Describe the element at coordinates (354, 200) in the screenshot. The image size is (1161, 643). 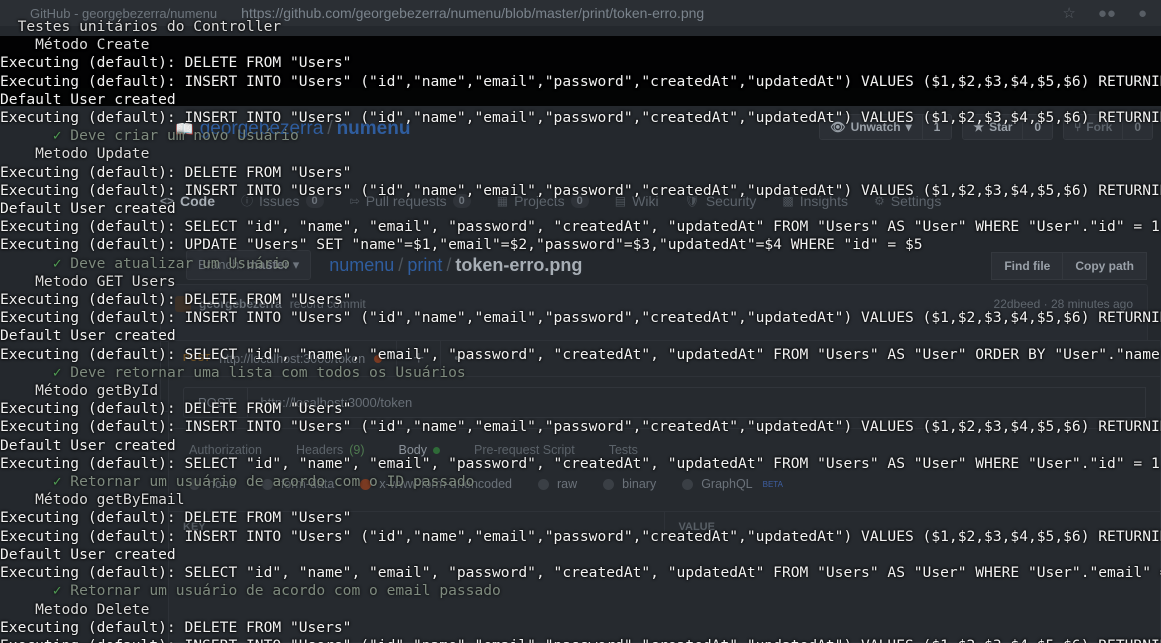
I see `pull-request-icon: ⇰` at that location.